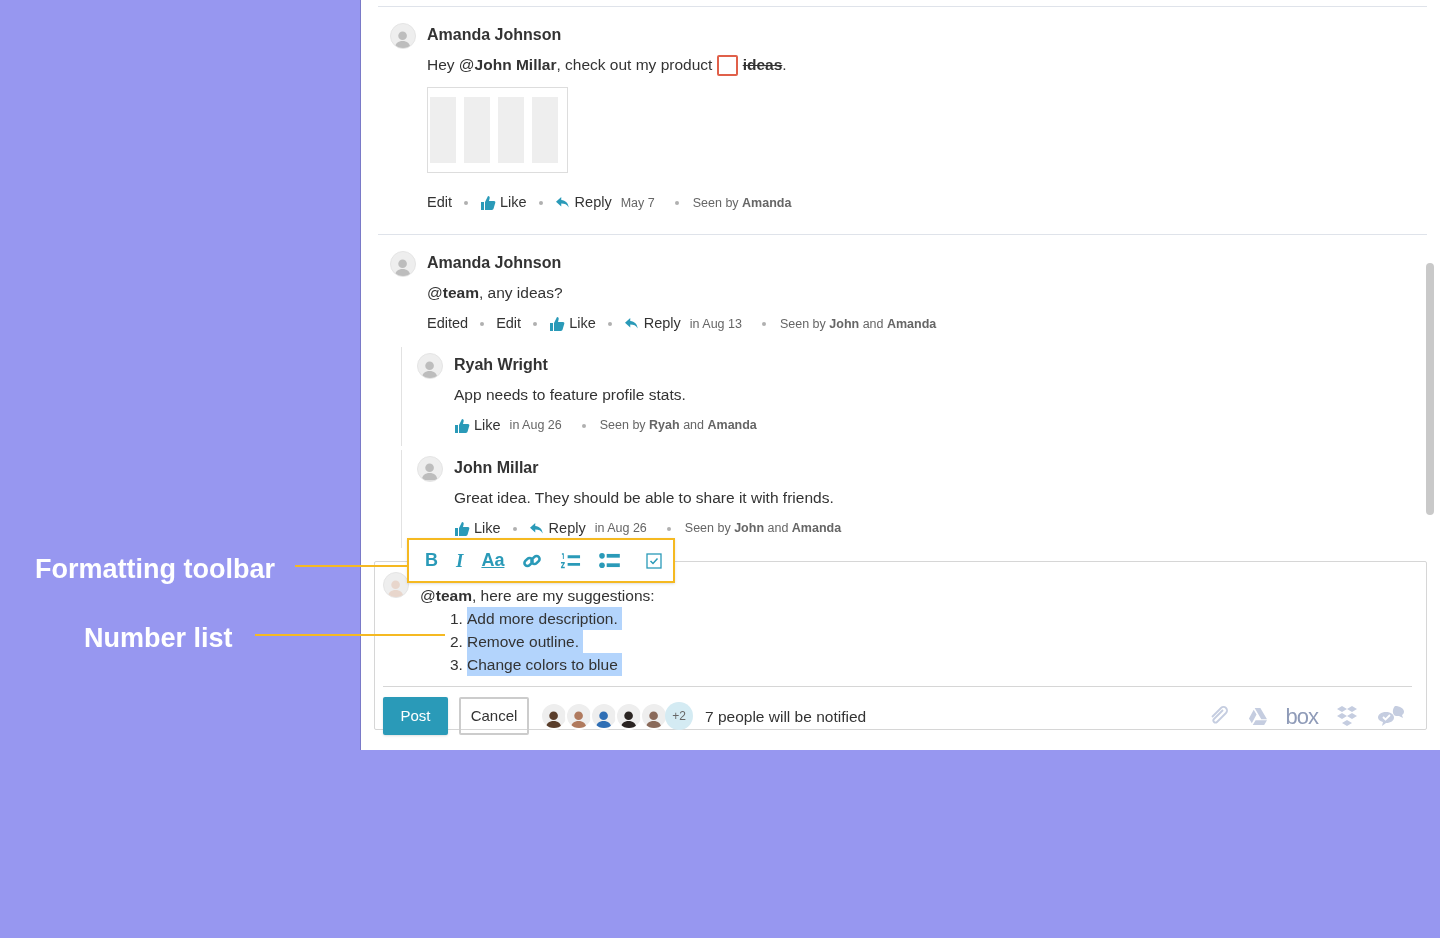 This screenshot has width=1440, height=938. Describe the element at coordinates (1391, 716) in the screenshot. I see `chat-bubbles-icon` at that location.